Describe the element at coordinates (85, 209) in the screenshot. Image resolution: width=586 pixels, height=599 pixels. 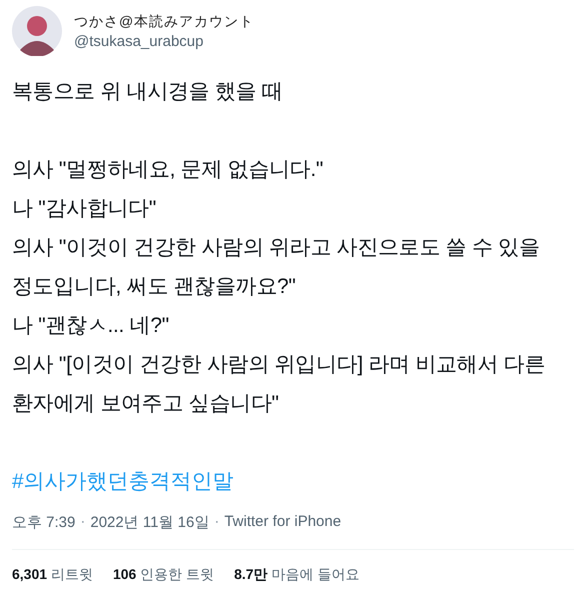
I see `tweet-text-line: 나 "감사합니다"` at that location.